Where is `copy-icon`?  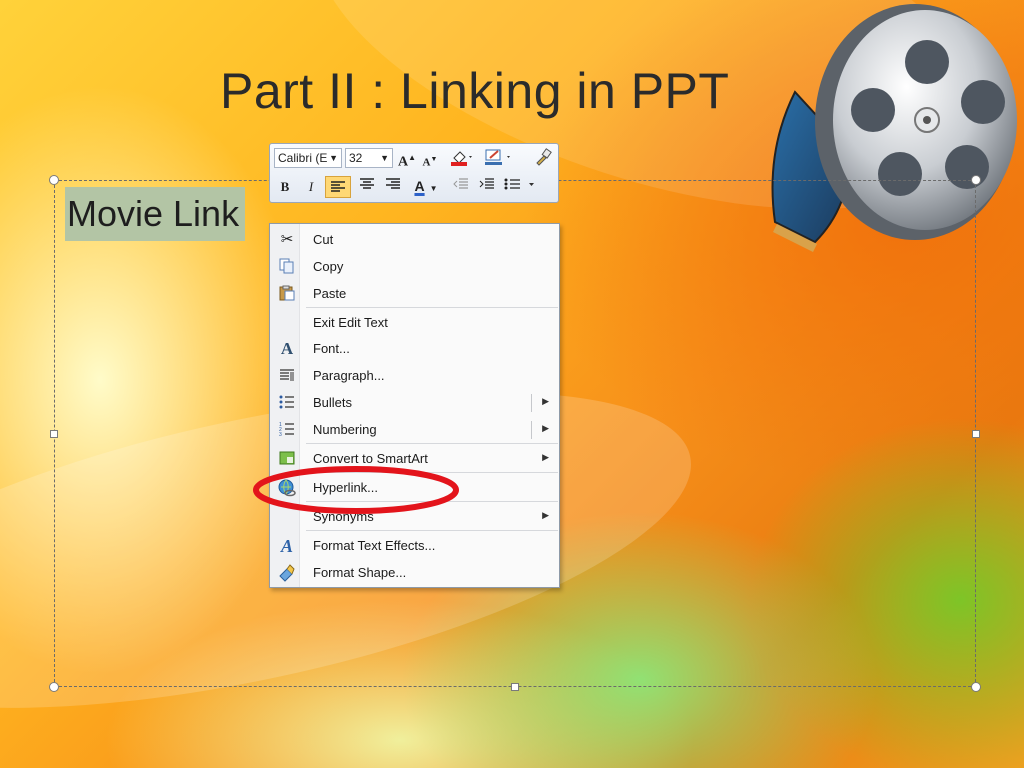 copy-icon is located at coordinates (287, 267).